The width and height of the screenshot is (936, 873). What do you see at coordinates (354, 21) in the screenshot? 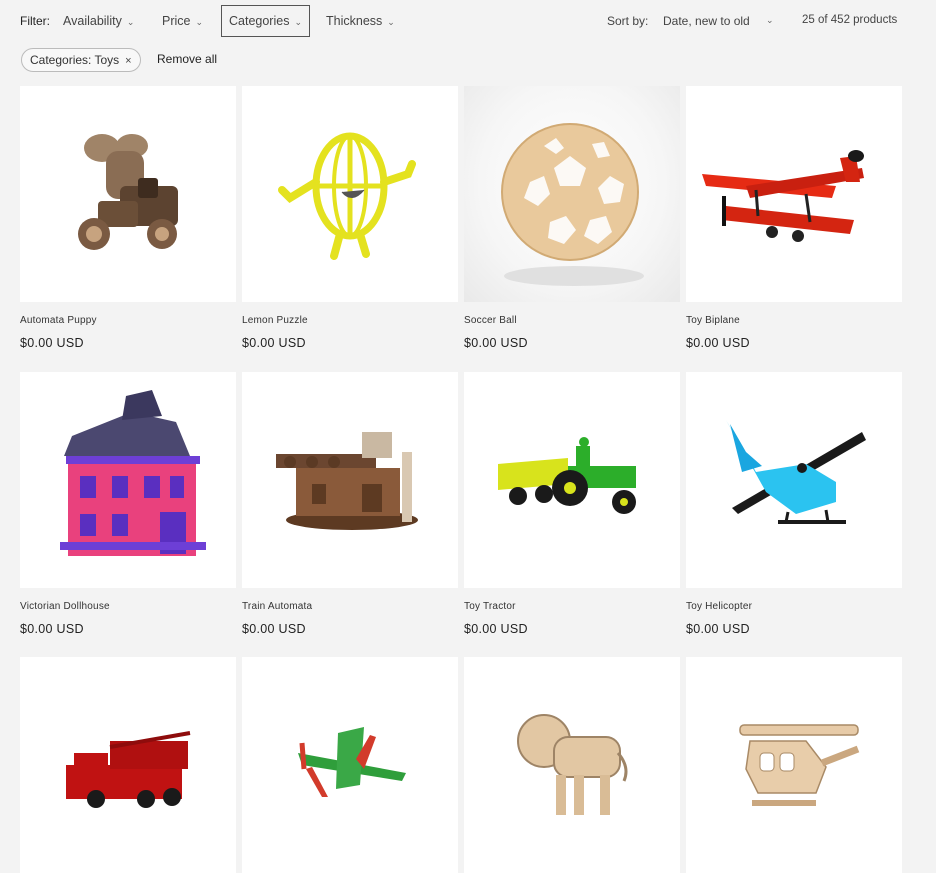
I see `thickness-filter-label: Thickness` at bounding box center [354, 21].